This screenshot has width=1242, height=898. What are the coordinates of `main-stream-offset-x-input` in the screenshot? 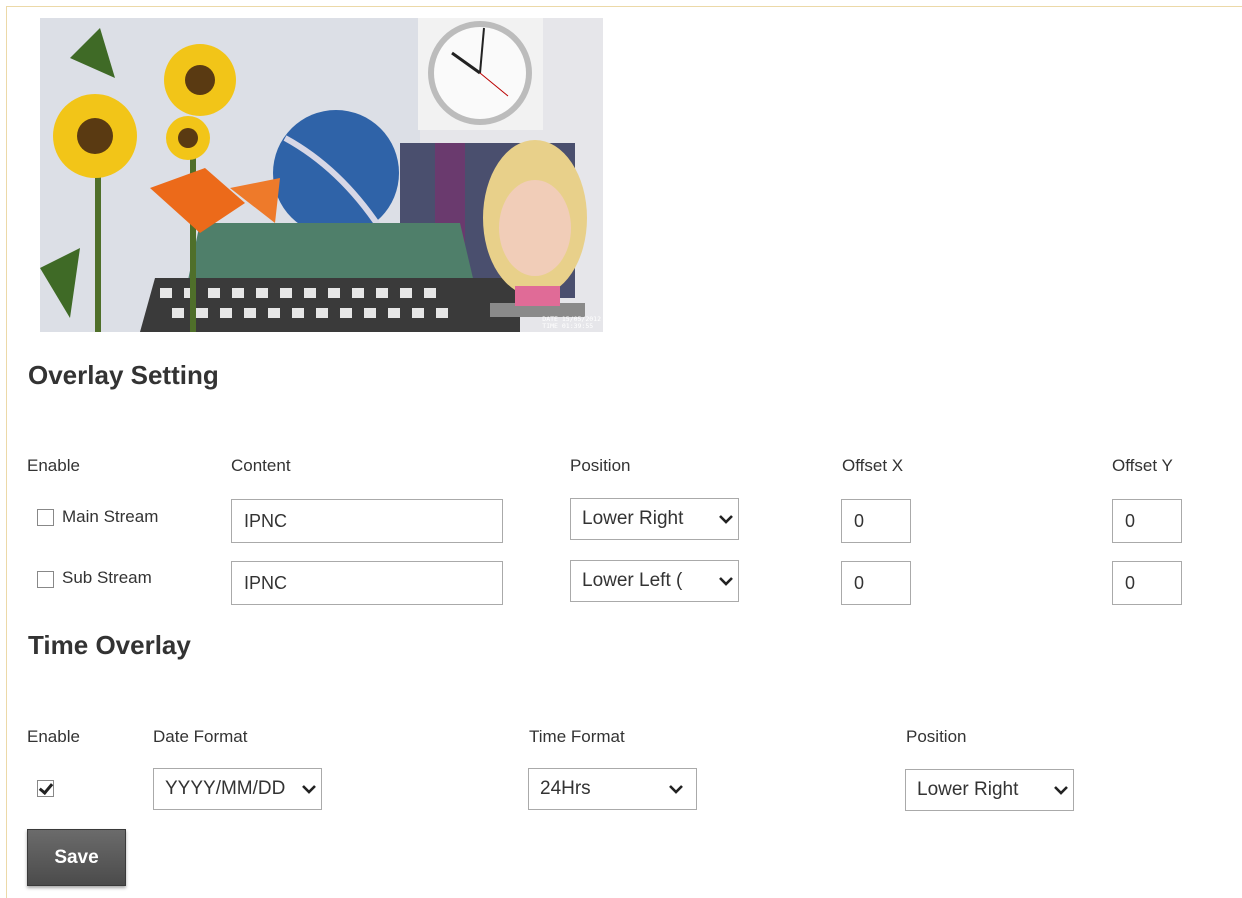 It's located at (876, 521).